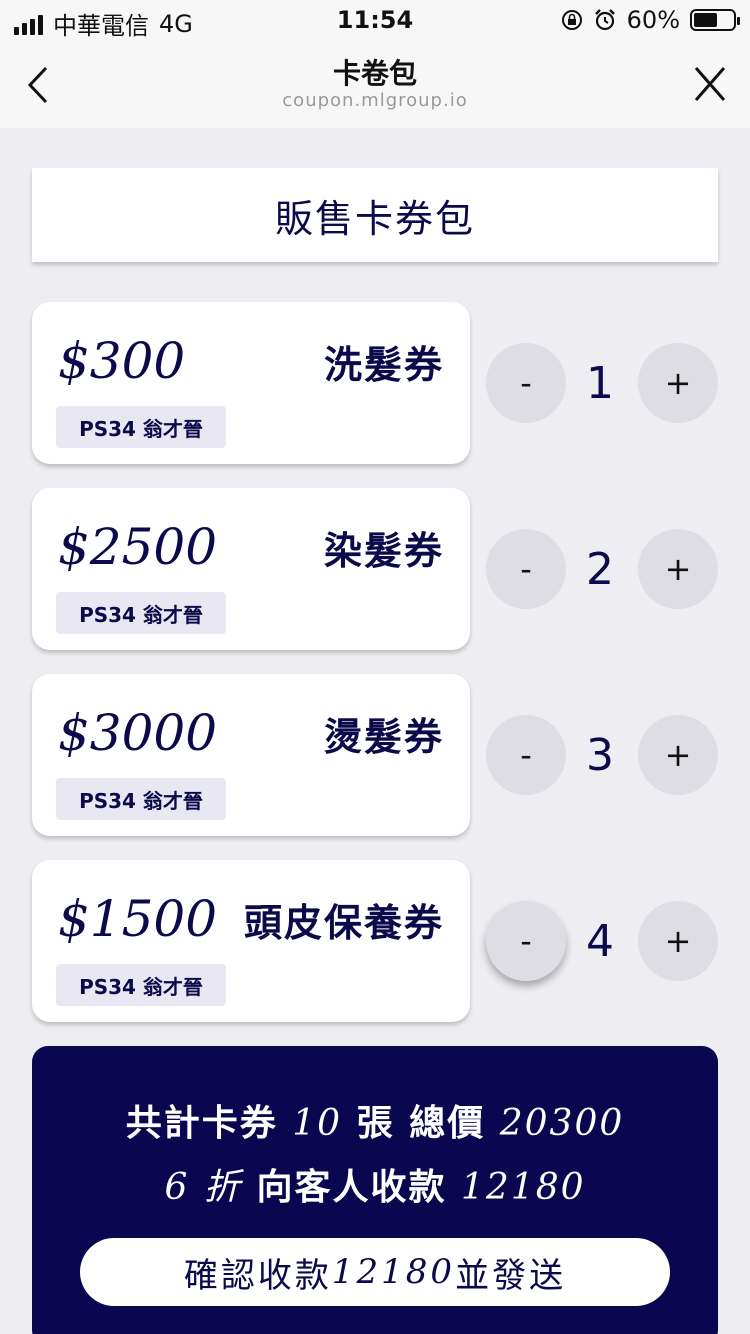 The image size is (750, 1334). What do you see at coordinates (375, 215) in the screenshot?
I see `sell-coupon-pack-header: 販售卡券包` at bounding box center [375, 215].